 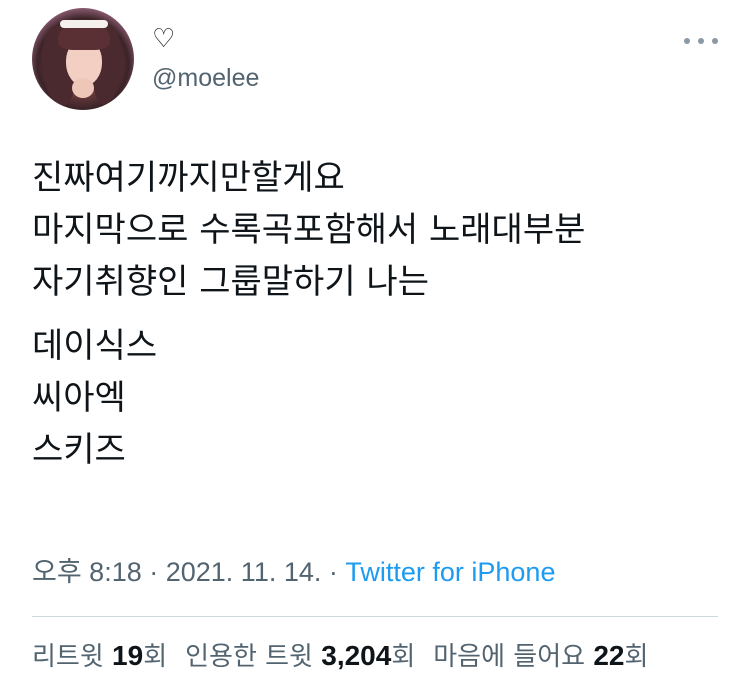 I want to click on tweet-stats: 리트윗 19회 인용한 트윗 3,204회 마음에 들어요 22회, so click(x=340, y=656).